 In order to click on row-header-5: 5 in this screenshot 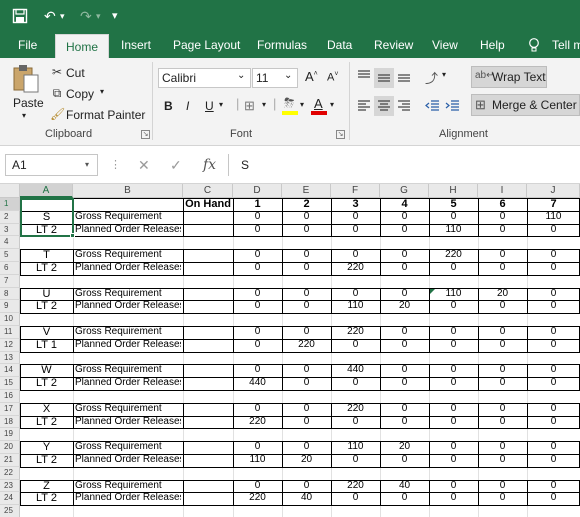, I will do `click(10, 255)`.